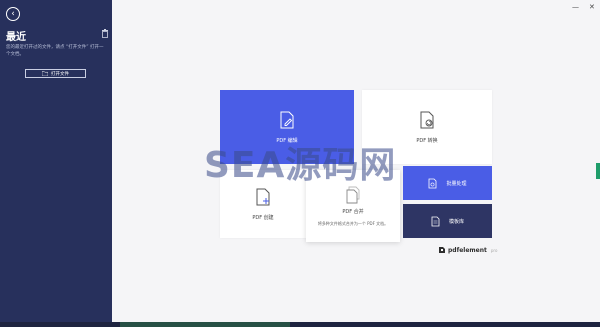  What do you see at coordinates (427, 119) in the screenshot?
I see `convert-document-icon` at bounding box center [427, 119].